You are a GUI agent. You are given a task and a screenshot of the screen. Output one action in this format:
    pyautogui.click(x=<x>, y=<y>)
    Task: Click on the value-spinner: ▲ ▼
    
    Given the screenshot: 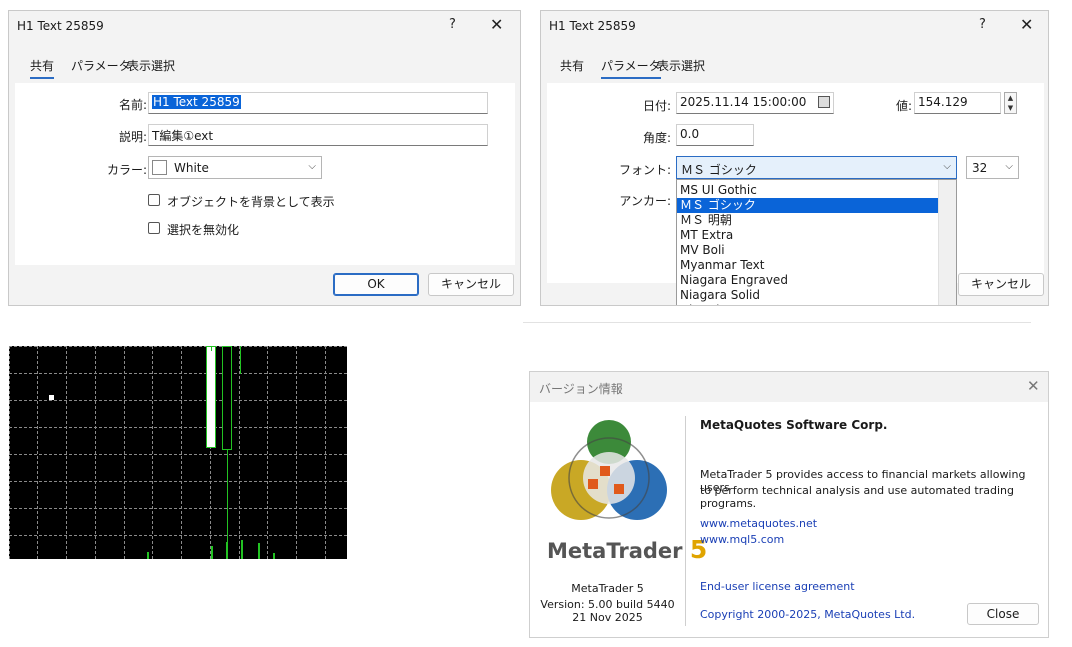 What is the action you would take?
    pyautogui.click(x=1010, y=103)
    